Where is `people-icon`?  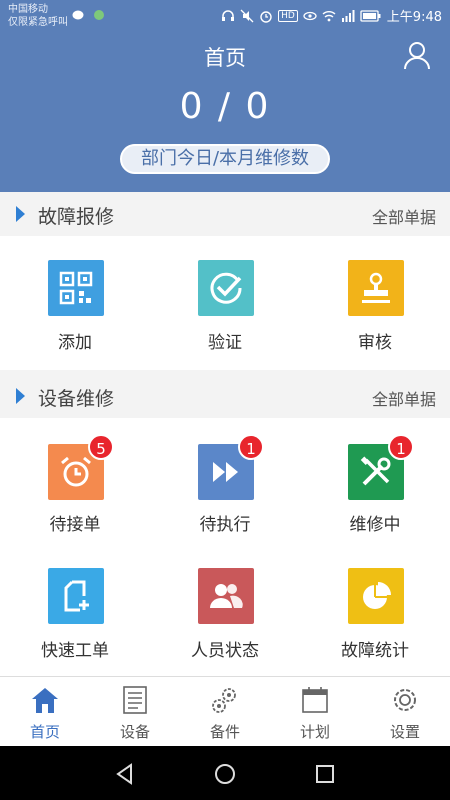 people-icon is located at coordinates (226, 596).